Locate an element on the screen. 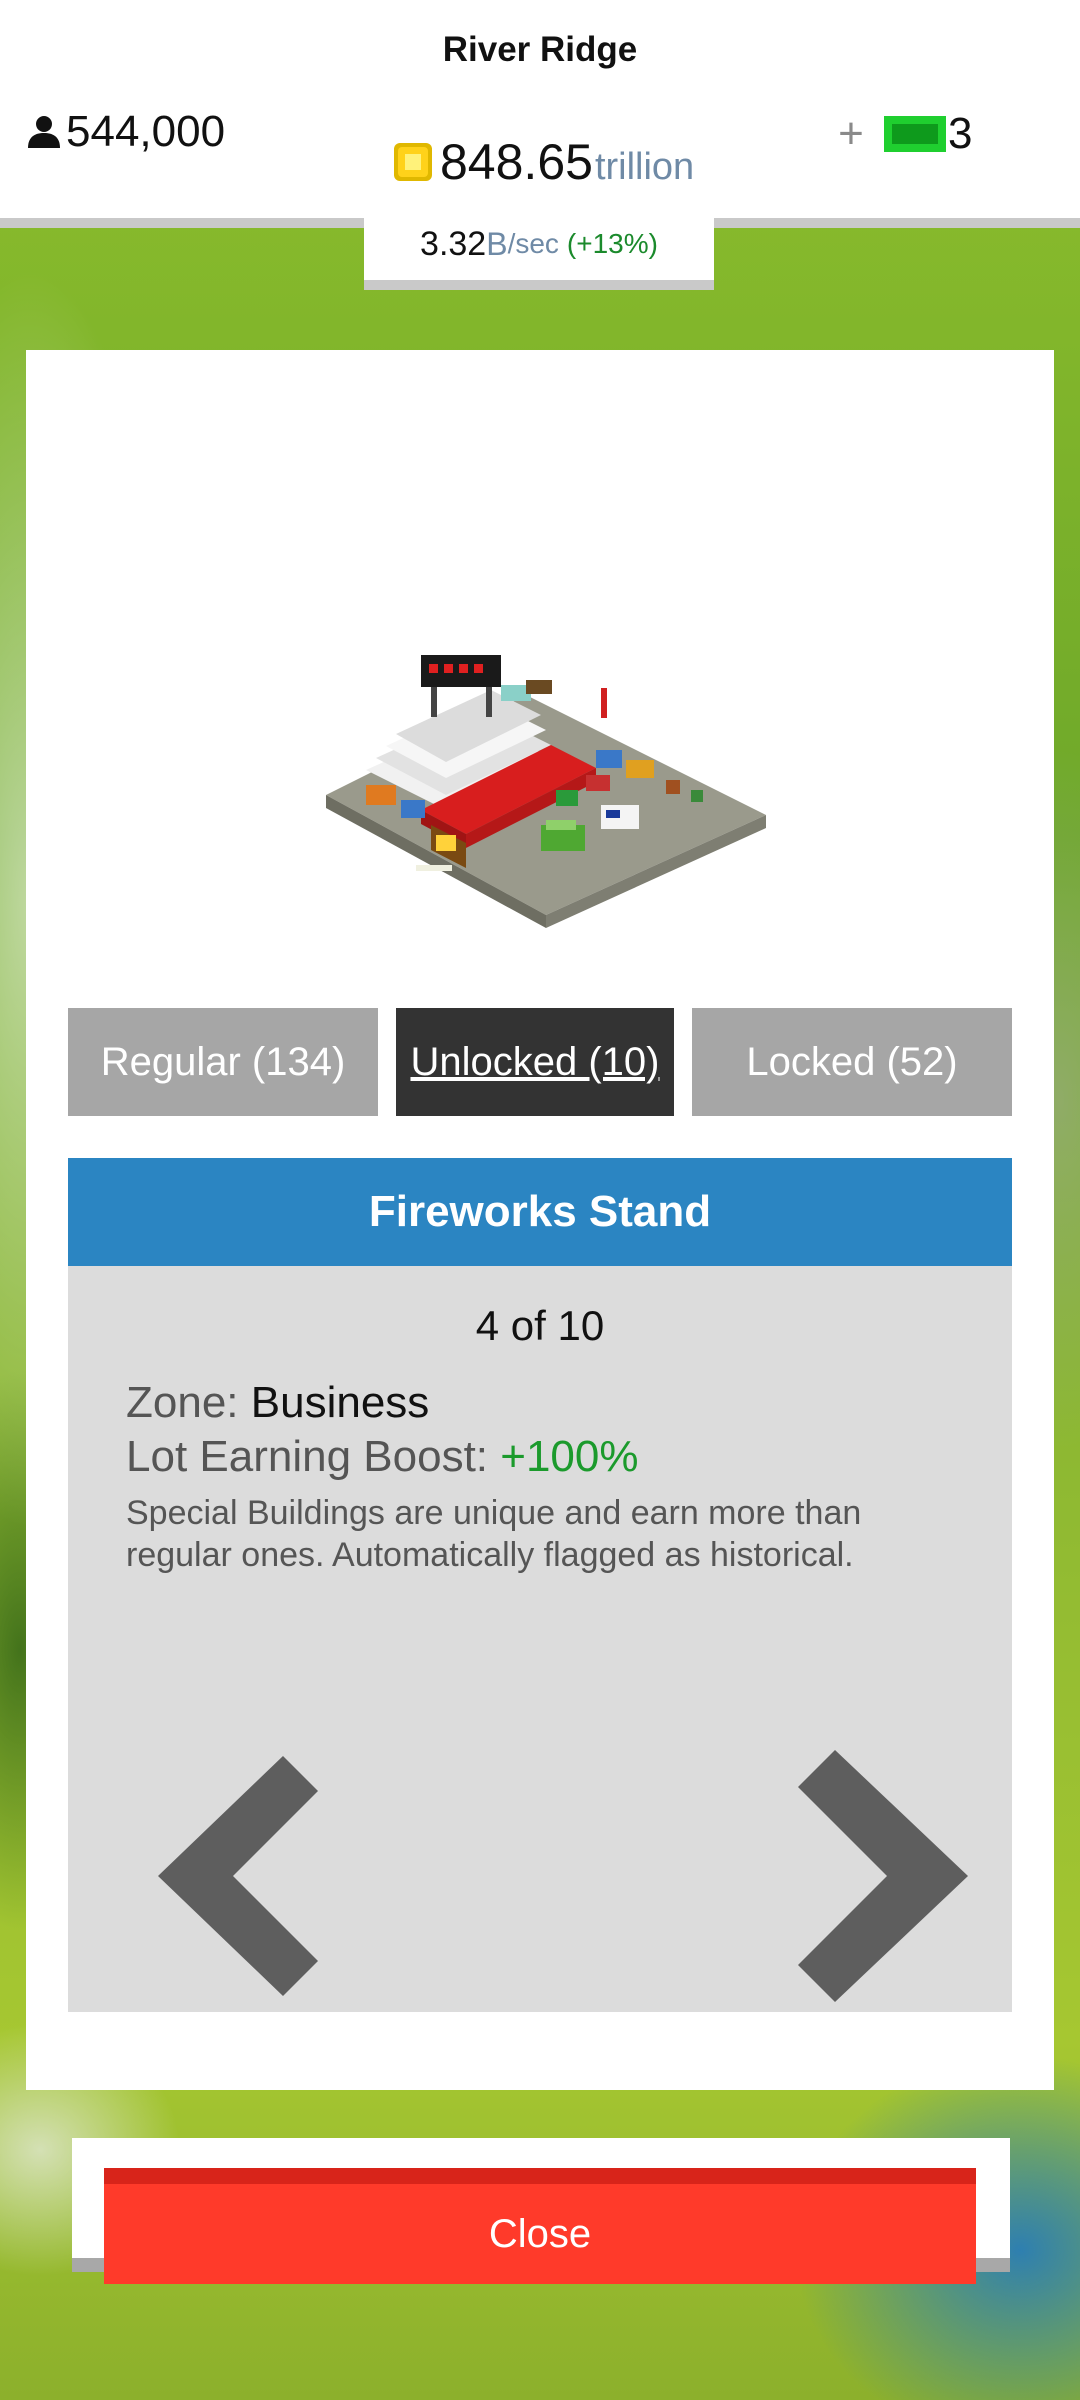 Image resolution: width=1080 pixels, height=2400 pixels. add-cash-button: + is located at coordinates (851, 134).